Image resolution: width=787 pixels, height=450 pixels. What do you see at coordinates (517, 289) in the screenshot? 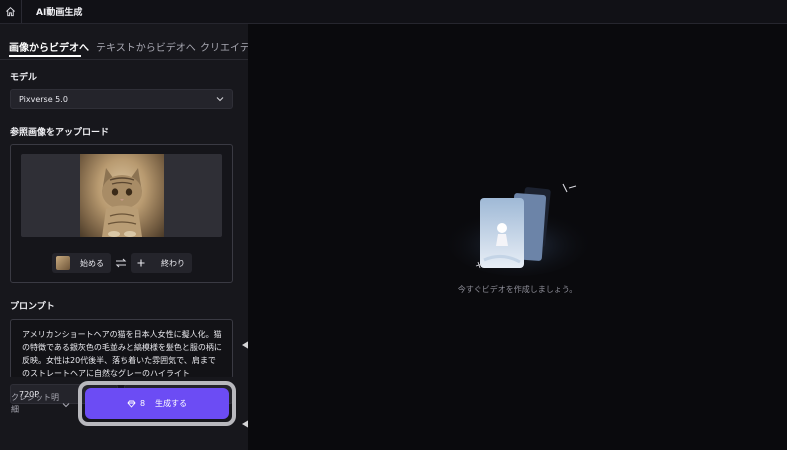
I see `empty-state-message: 今すぐビデオを作成しましょう。` at bounding box center [517, 289].